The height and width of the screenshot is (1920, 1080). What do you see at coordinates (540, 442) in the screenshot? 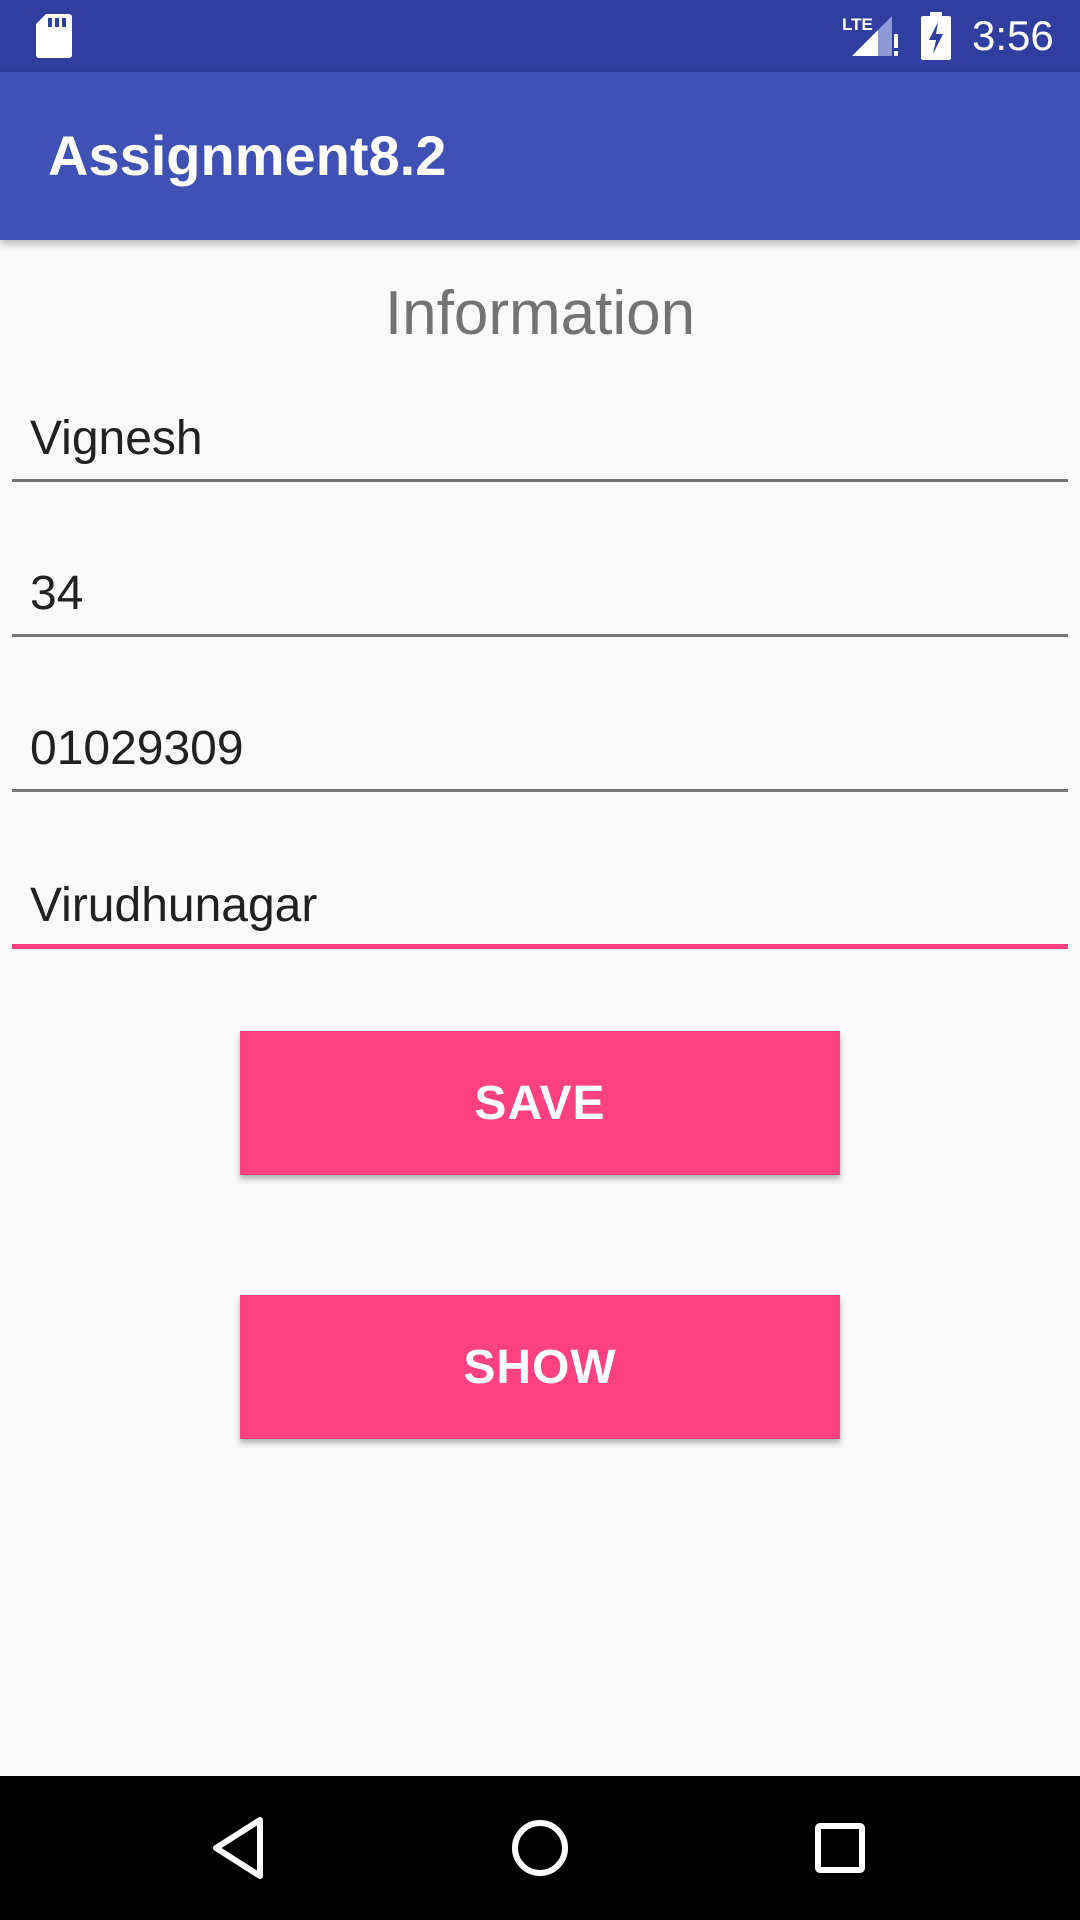
I see `name-field: Vignesh` at bounding box center [540, 442].